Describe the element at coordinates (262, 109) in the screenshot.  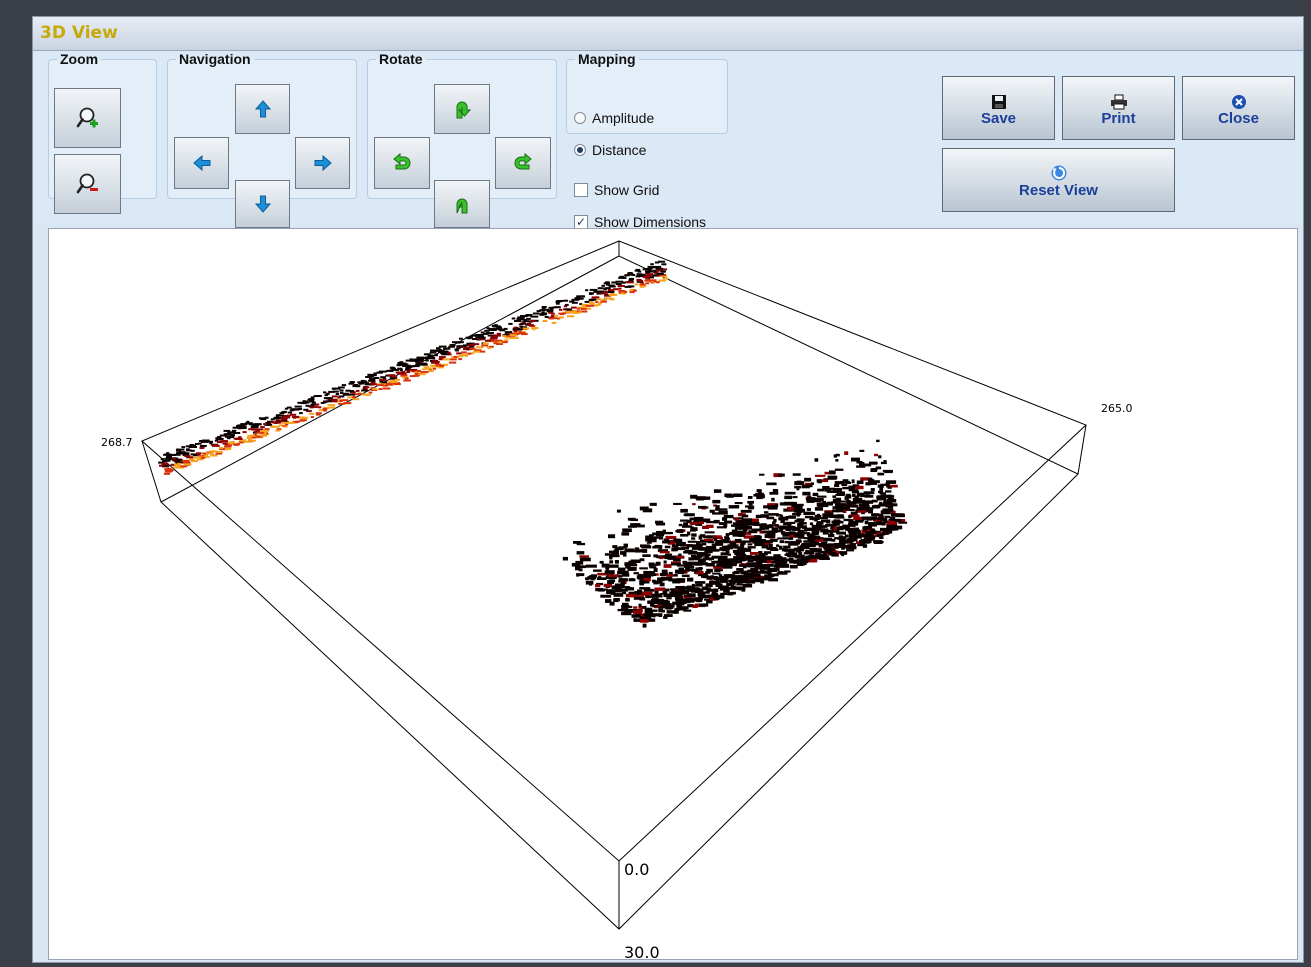
I see `navigate-up-button` at that location.